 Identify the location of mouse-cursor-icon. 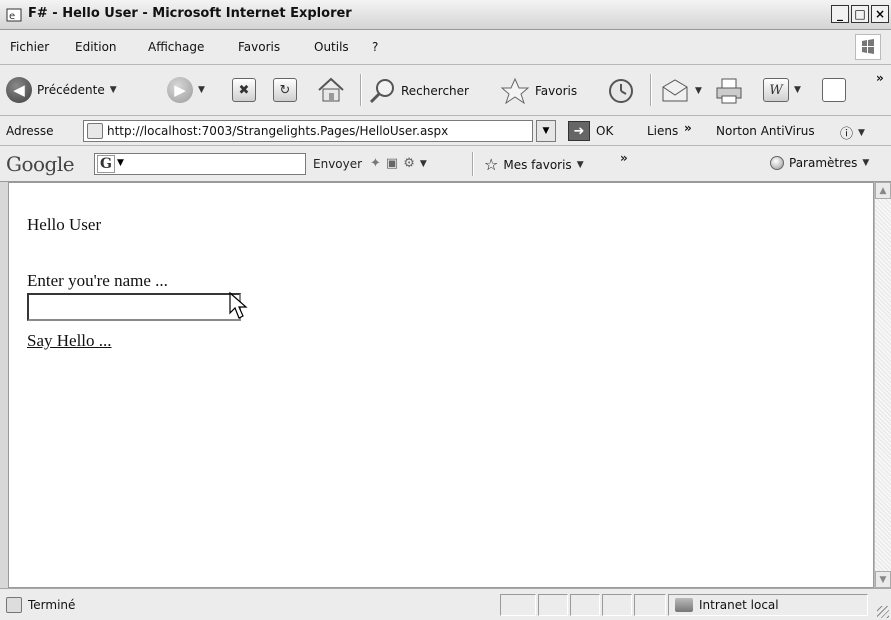
(238, 305).